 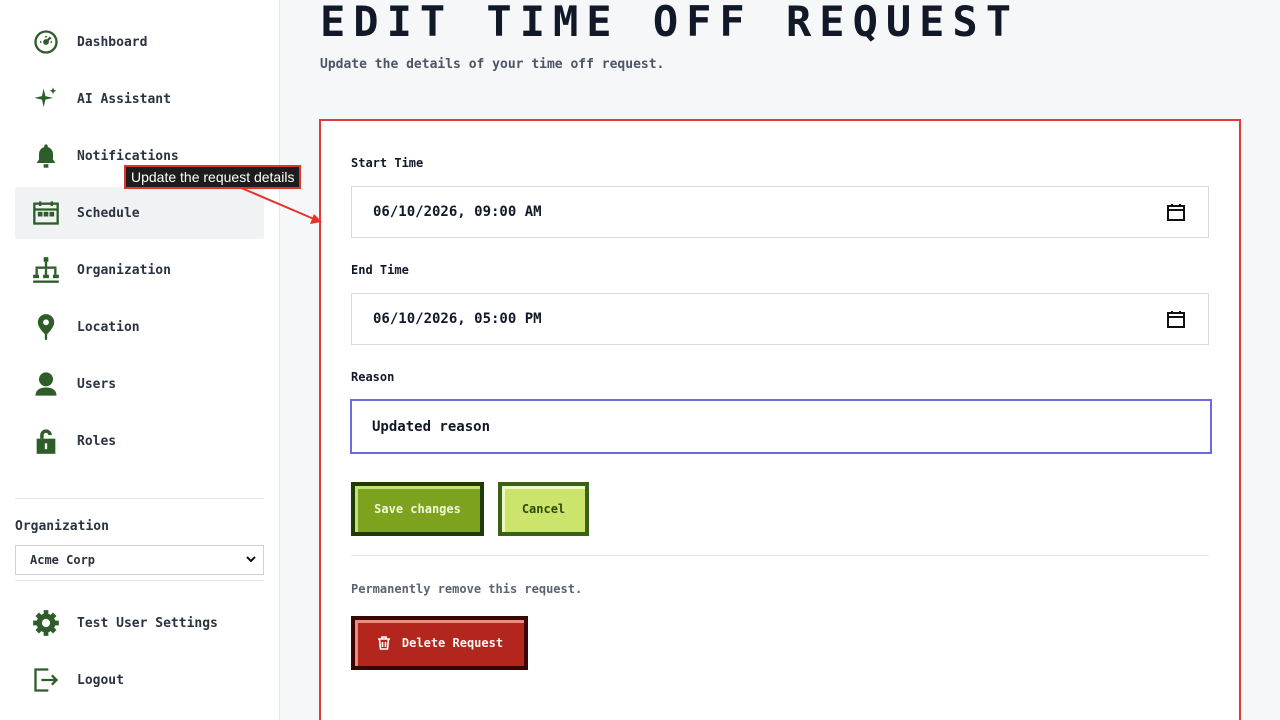 What do you see at coordinates (780, 319) in the screenshot?
I see `end-time-input: 06/10/2026, 05:00 PM` at bounding box center [780, 319].